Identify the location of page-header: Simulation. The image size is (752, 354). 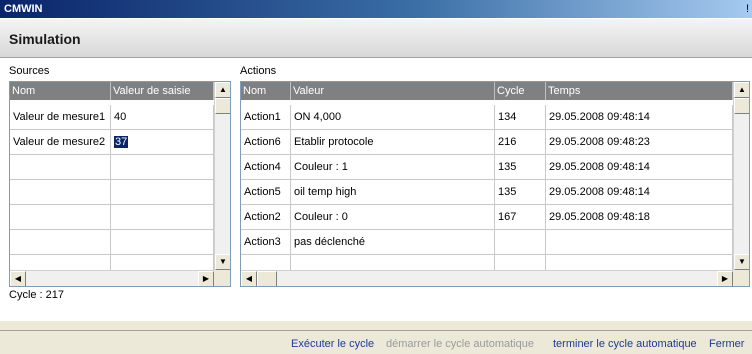
(376, 38).